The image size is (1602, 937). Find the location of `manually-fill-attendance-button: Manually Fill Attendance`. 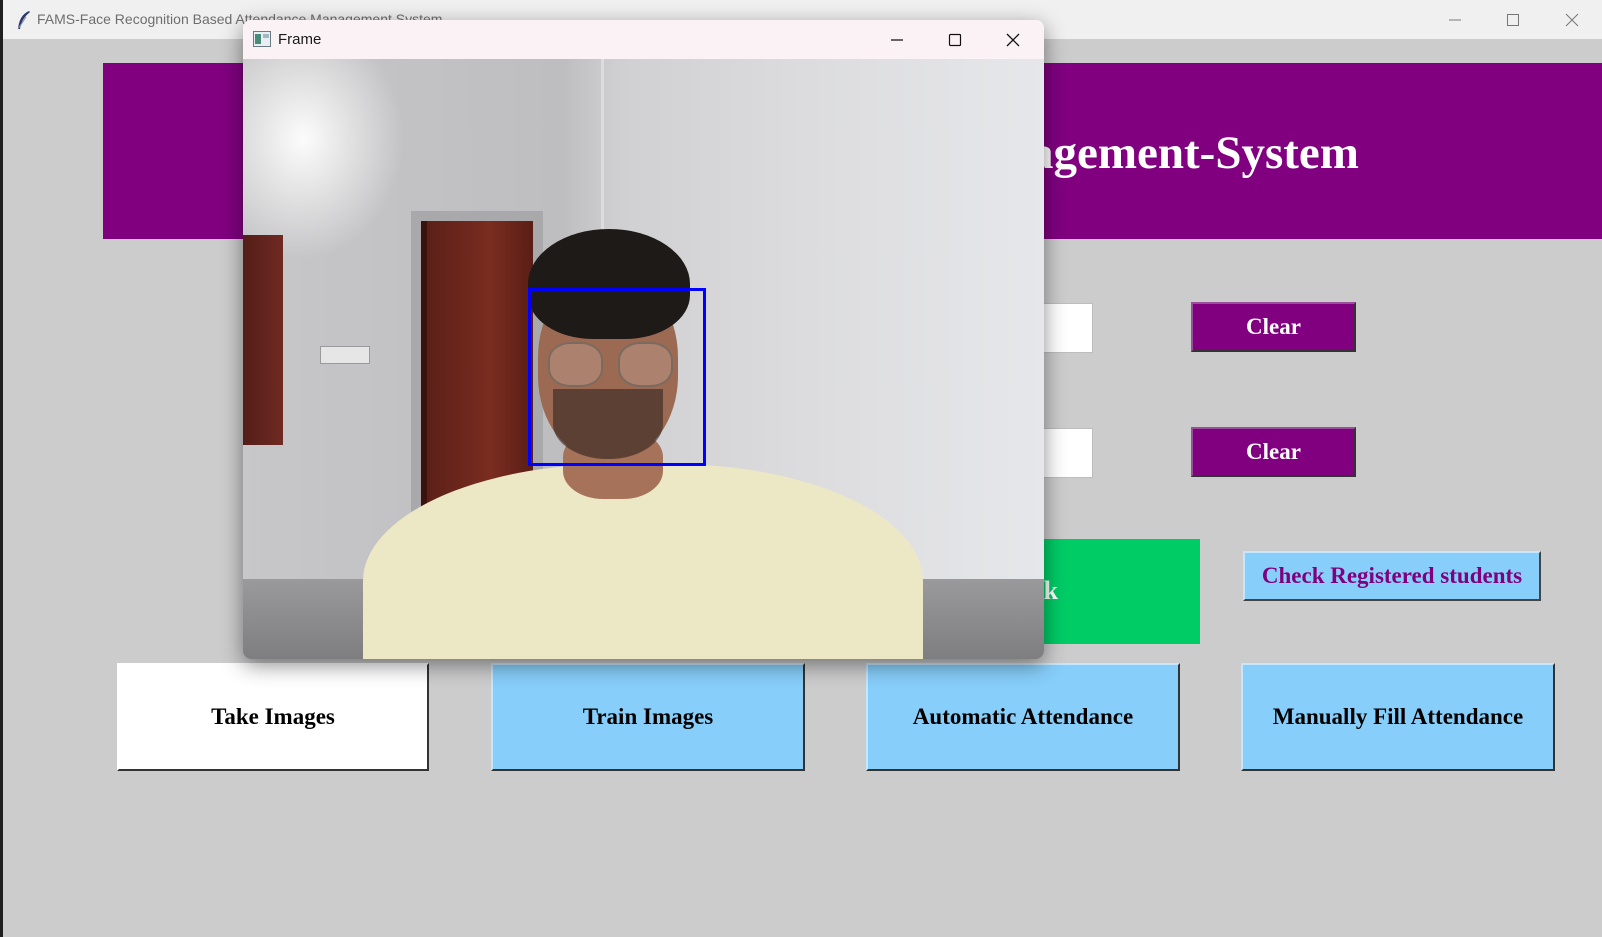

manually-fill-attendance-button: Manually Fill Attendance is located at coordinates (1398, 717).